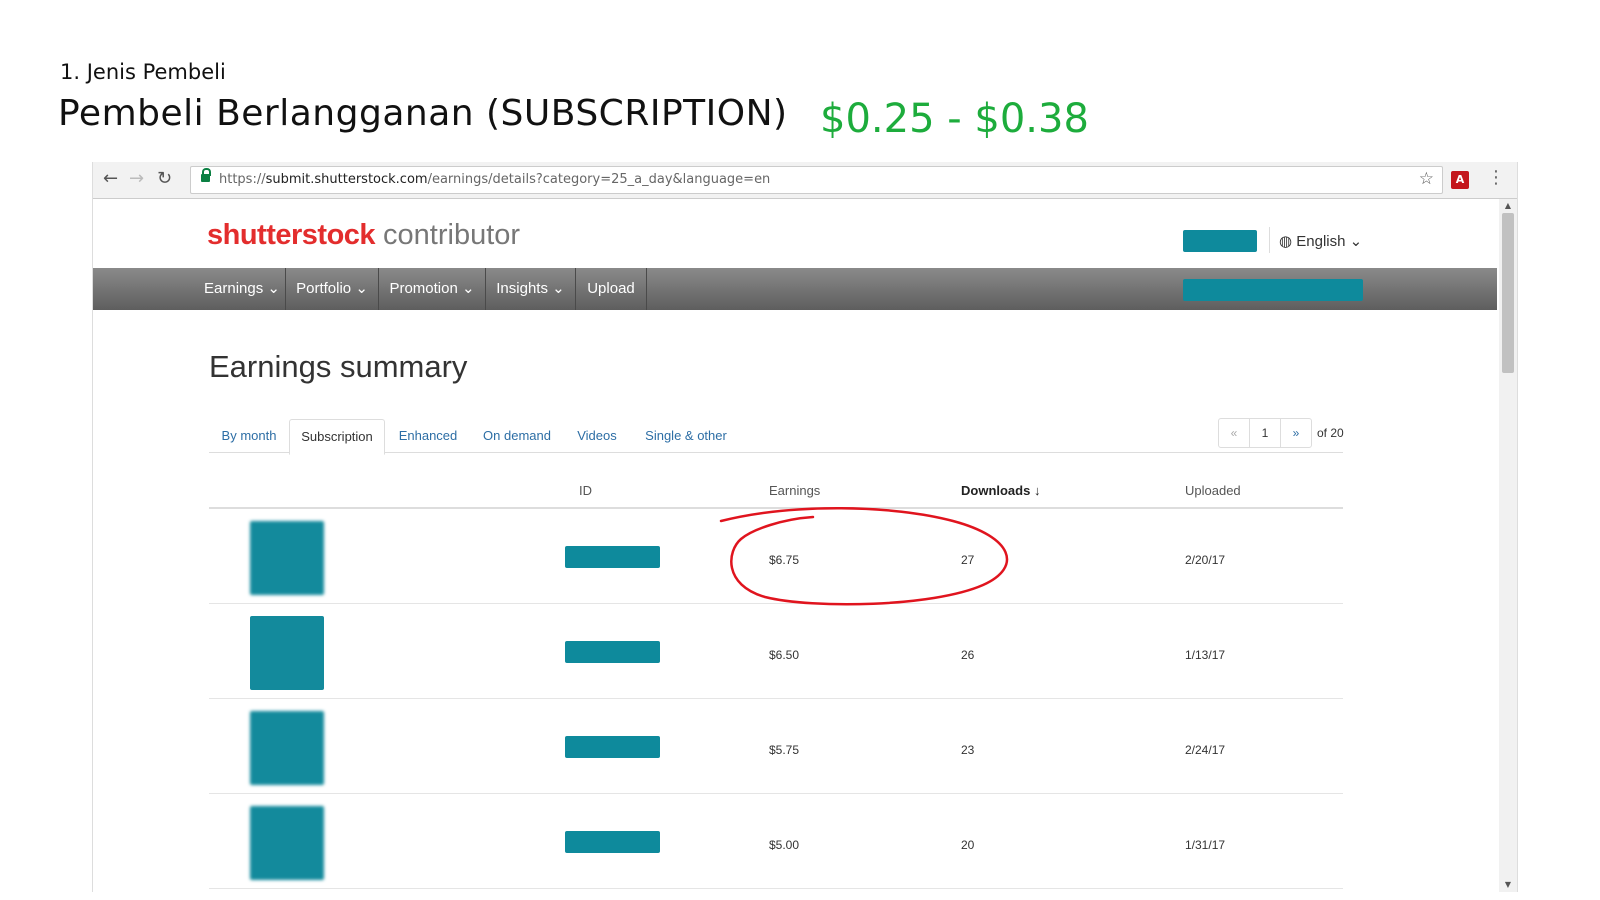  What do you see at coordinates (1296, 433) in the screenshot?
I see `pager-next: »` at bounding box center [1296, 433].